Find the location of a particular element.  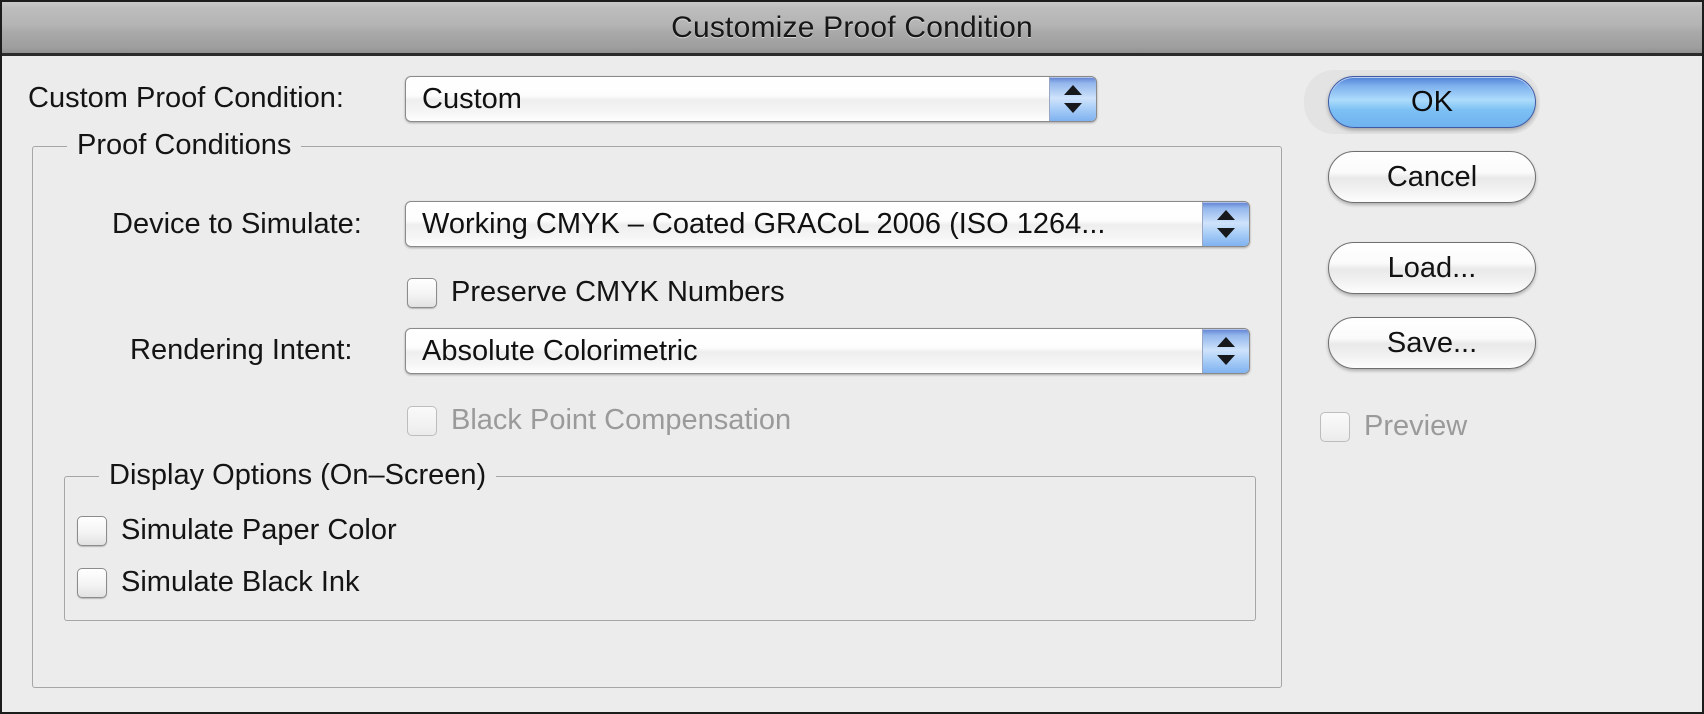

preserve-cmyk-numbers-row: Preserve CMYK Numbers is located at coordinates (596, 292).